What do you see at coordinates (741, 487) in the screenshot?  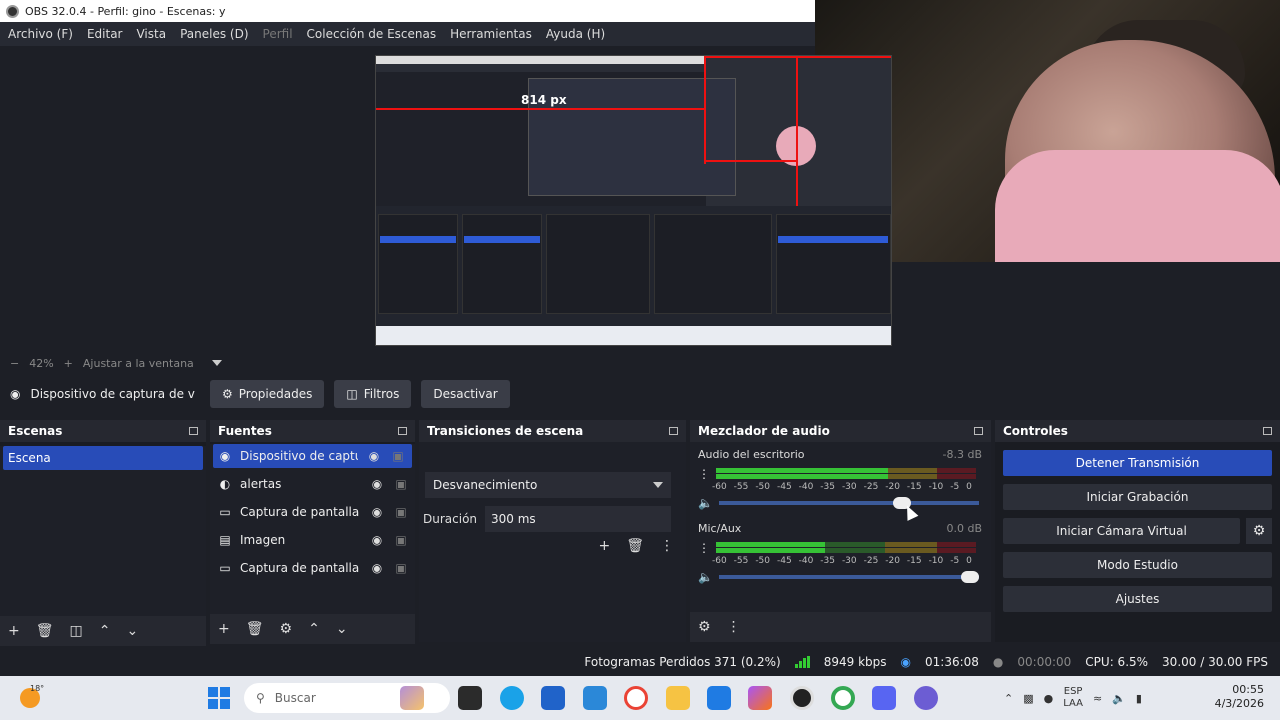 I see `meter-tick-label: -55` at bounding box center [741, 487].